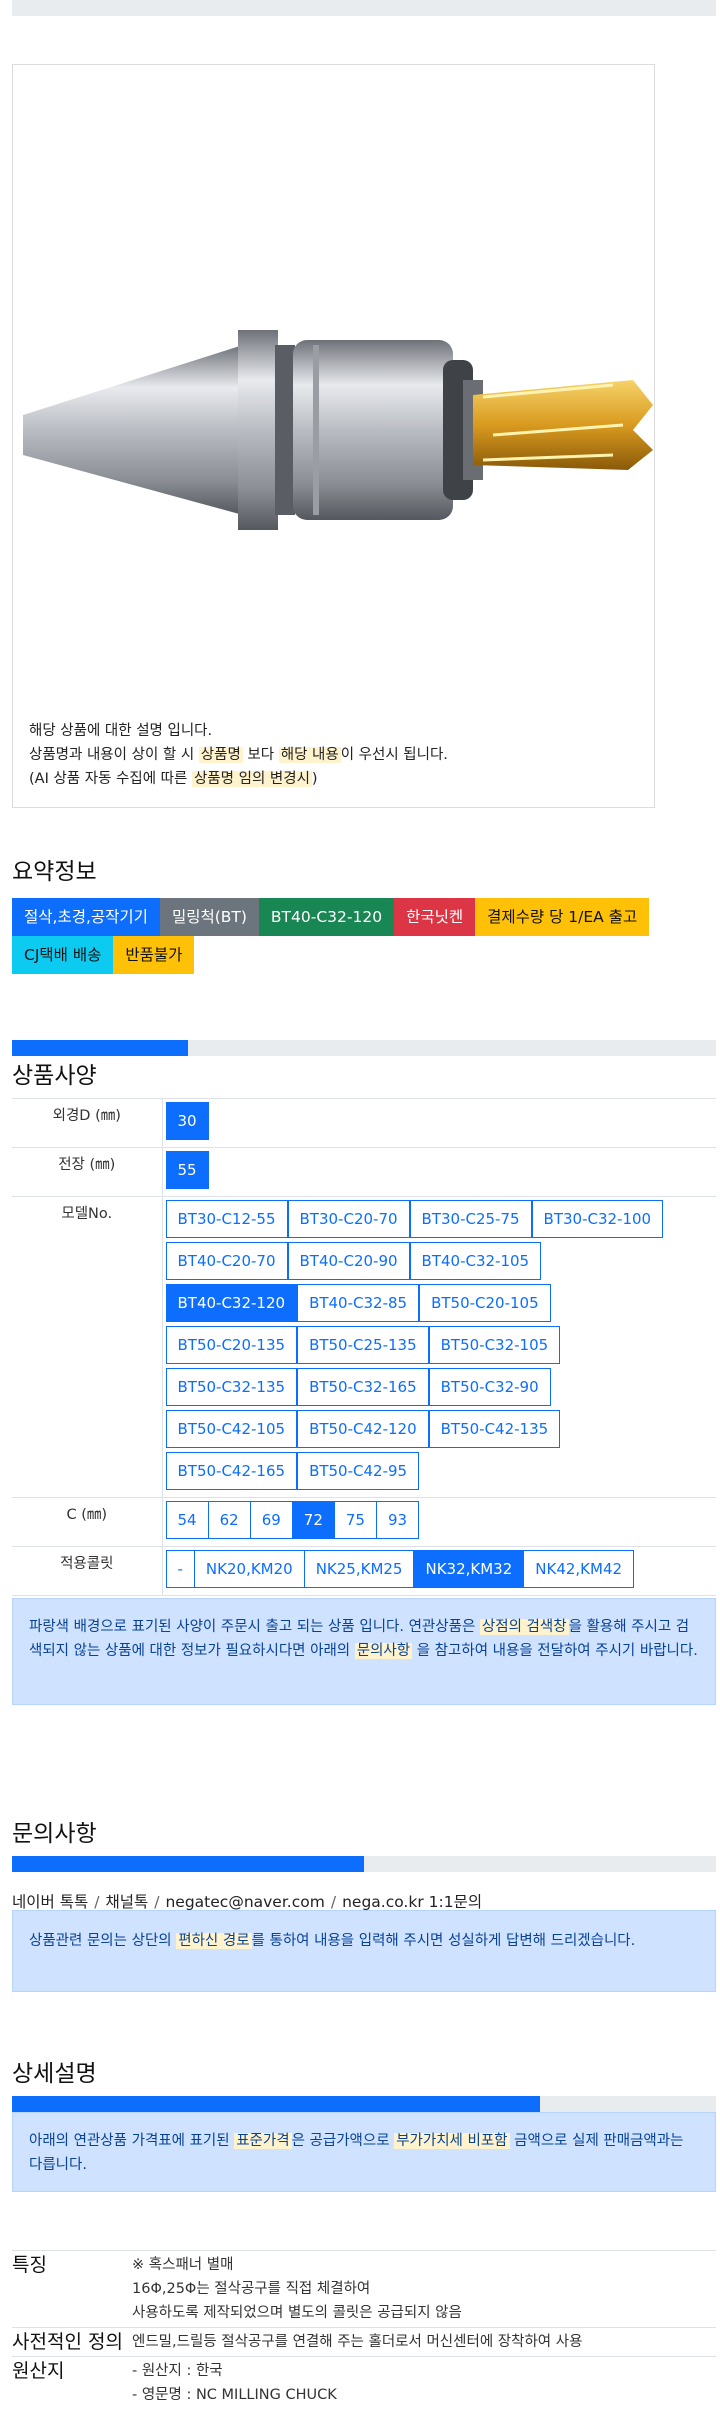 The image size is (720, 2419). What do you see at coordinates (359, 1569) in the screenshot?
I see `spec-option-button: NK25,KM25` at bounding box center [359, 1569].